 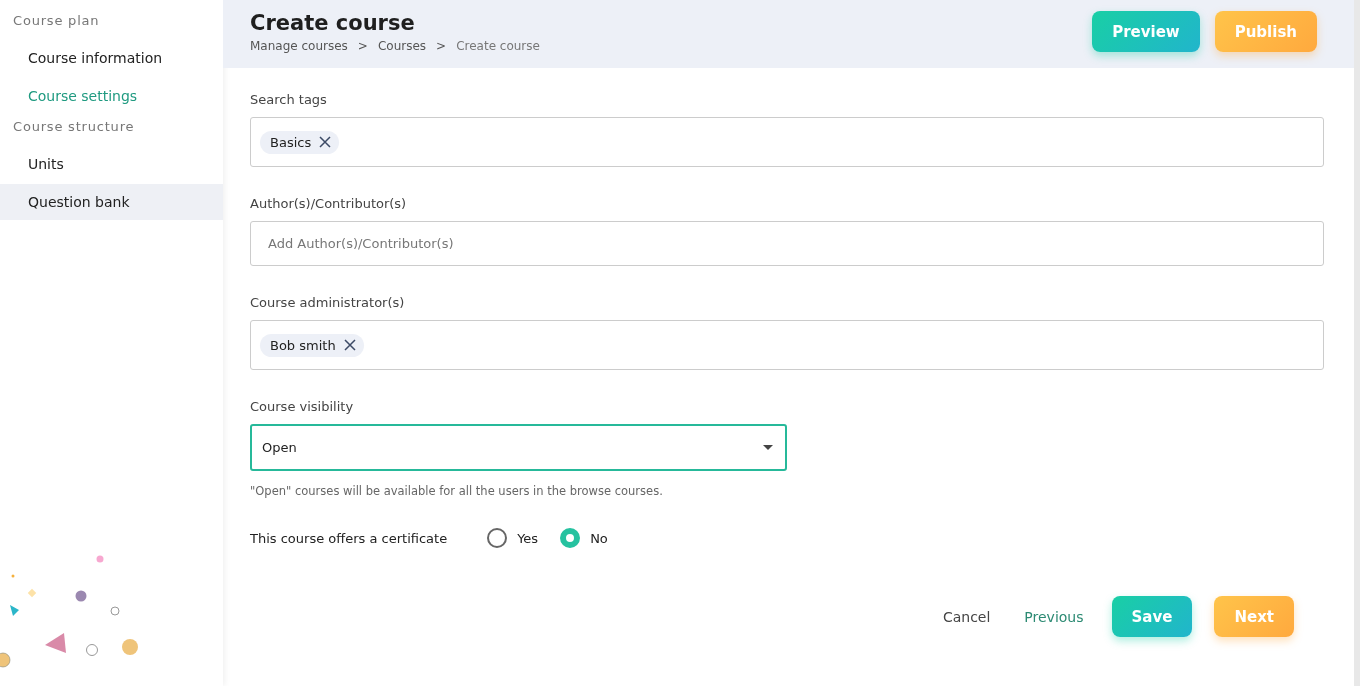 What do you see at coordinates (966, 616) in the screenshot?
I see `action-button: Cancel` at bounding box center [966, 616].